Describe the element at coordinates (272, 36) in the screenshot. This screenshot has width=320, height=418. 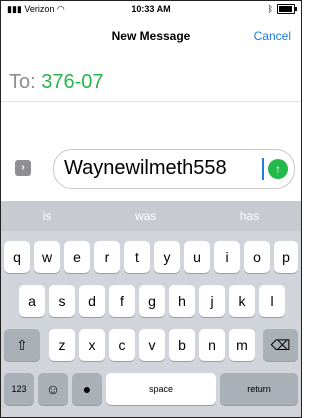
I see `cancel-button: Cancel` at that location.